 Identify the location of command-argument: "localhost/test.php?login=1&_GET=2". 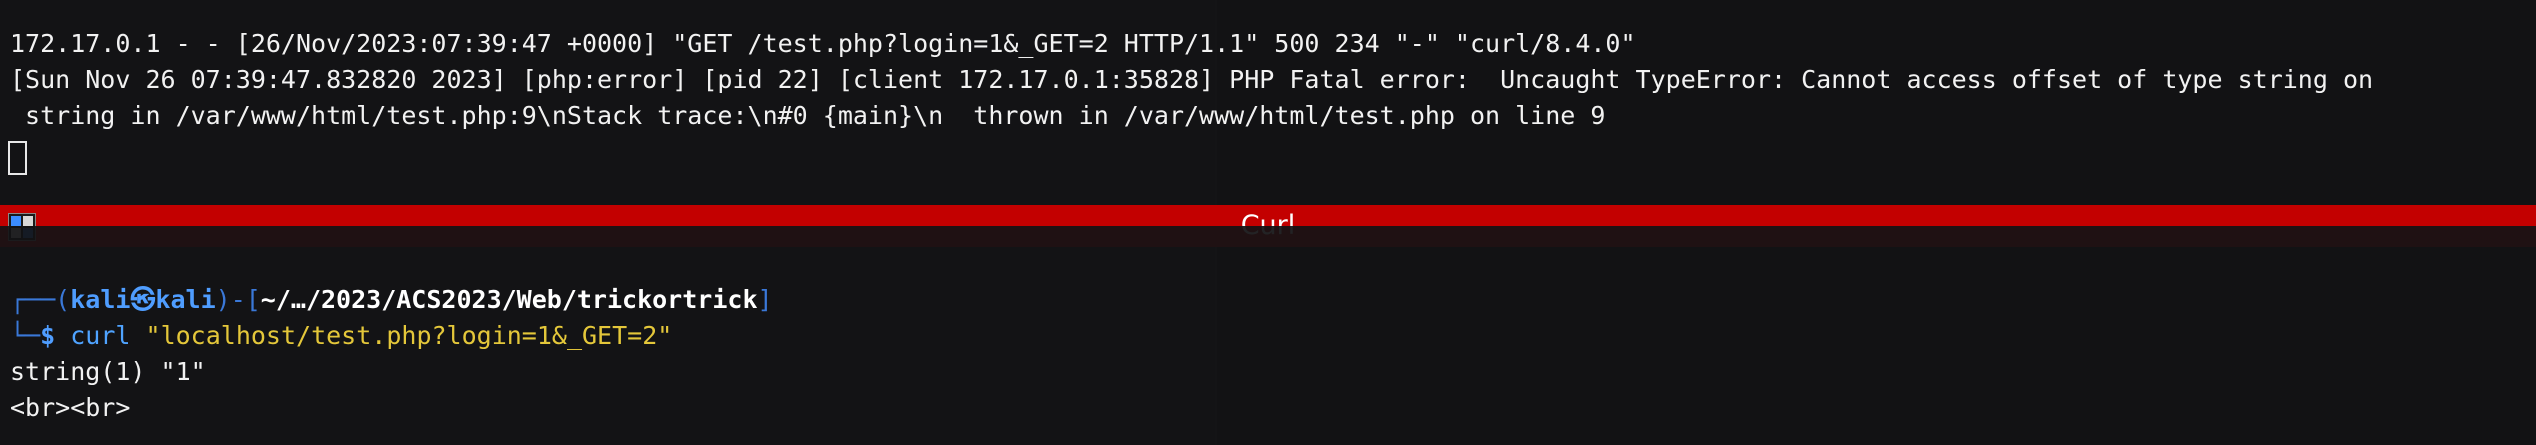
(409, 335).